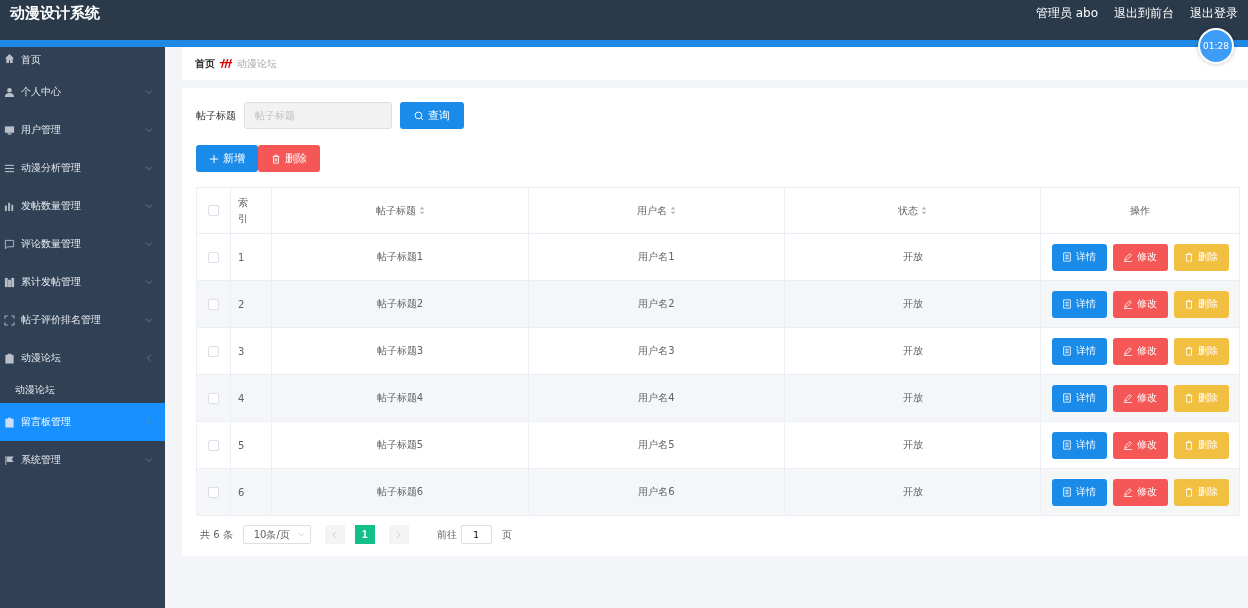 The image size is (1248, 608). What do you see at coordinates (213, 211) in the screenshot?
I see `select-all-checkbox` at bounding box center [213, 211].